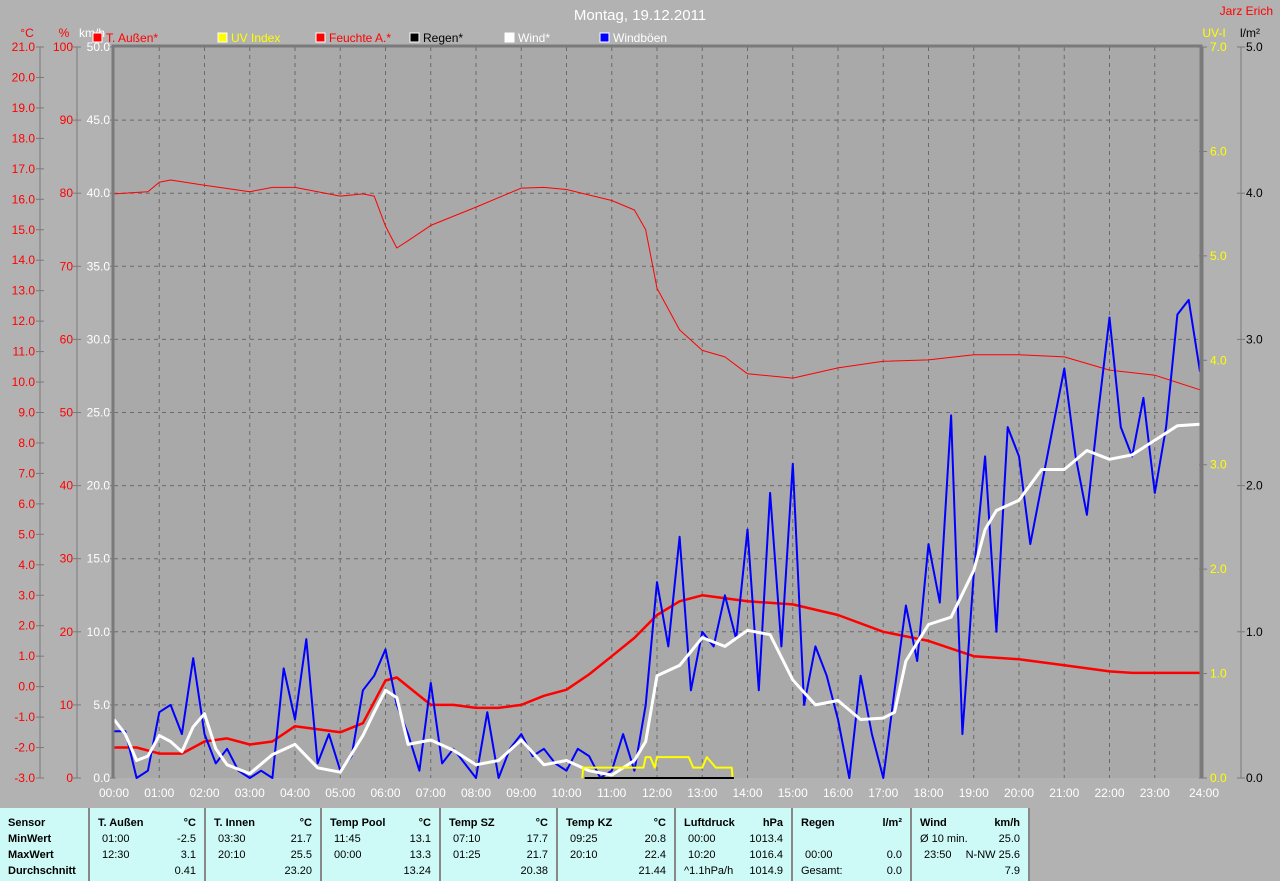  Describe the element at coordinates (1218, 47) in the screenshot. I see `uv-tick-label: 7.0` at that location.